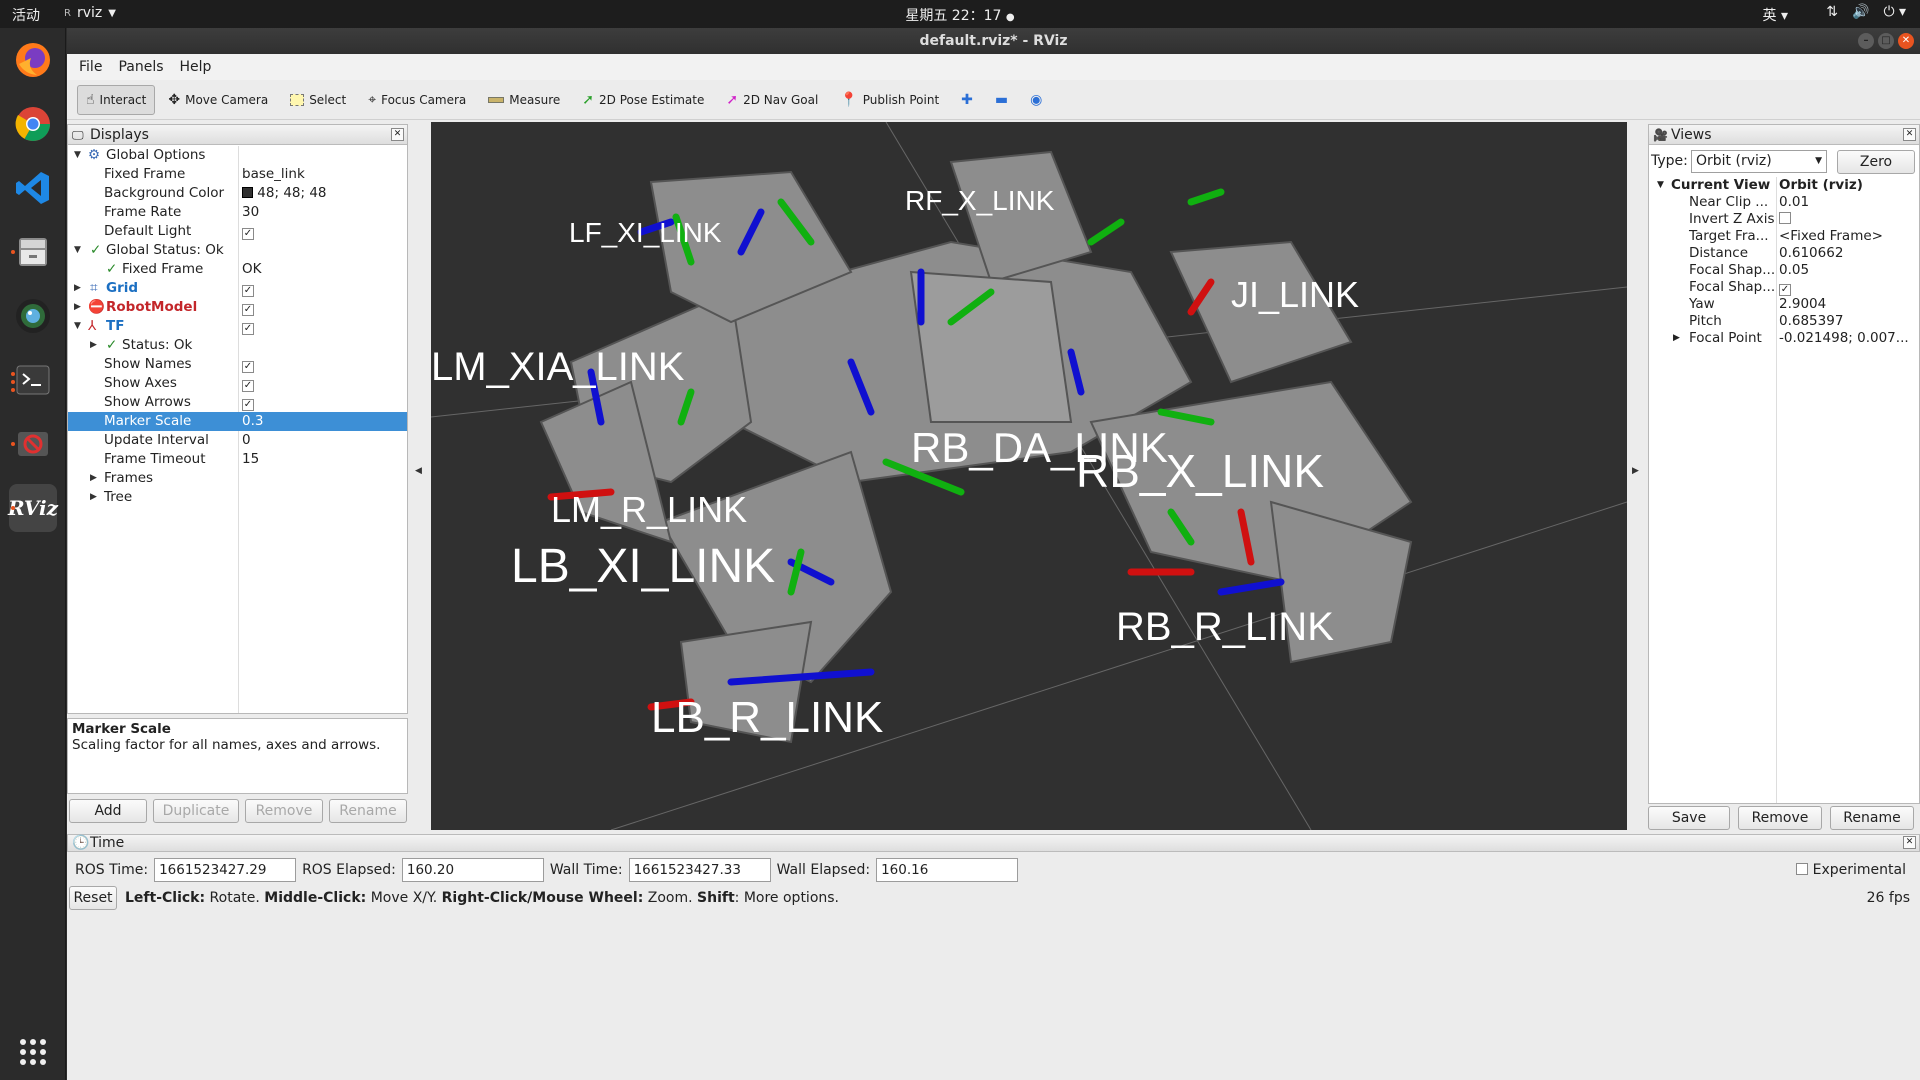  I want to click on experimental-checkbox: Experimental, so click(1851, 870).